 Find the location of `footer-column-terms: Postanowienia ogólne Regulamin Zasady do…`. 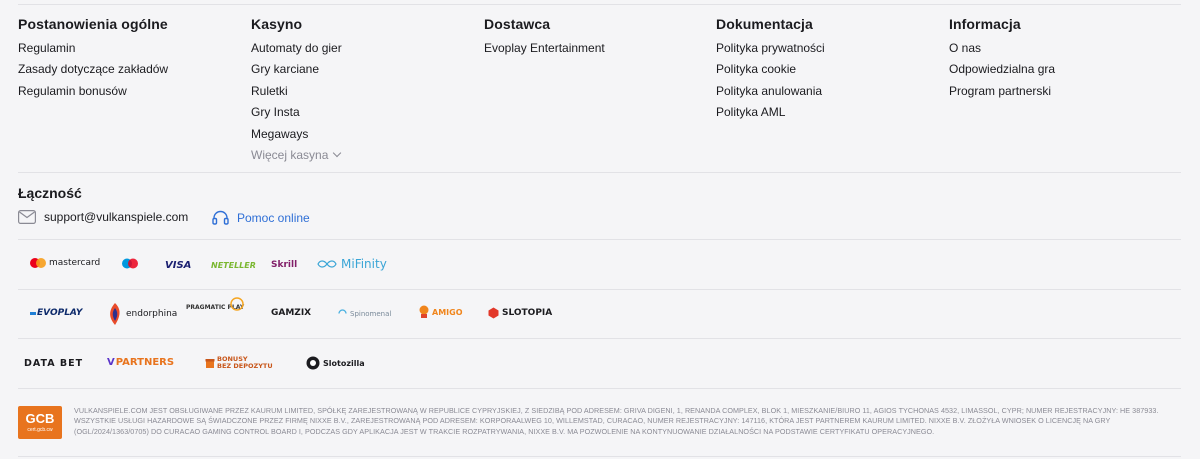

footer-column-terms: Postanowienia ogólne Regulamin Zasady do… is located at coordinates (93, 60).